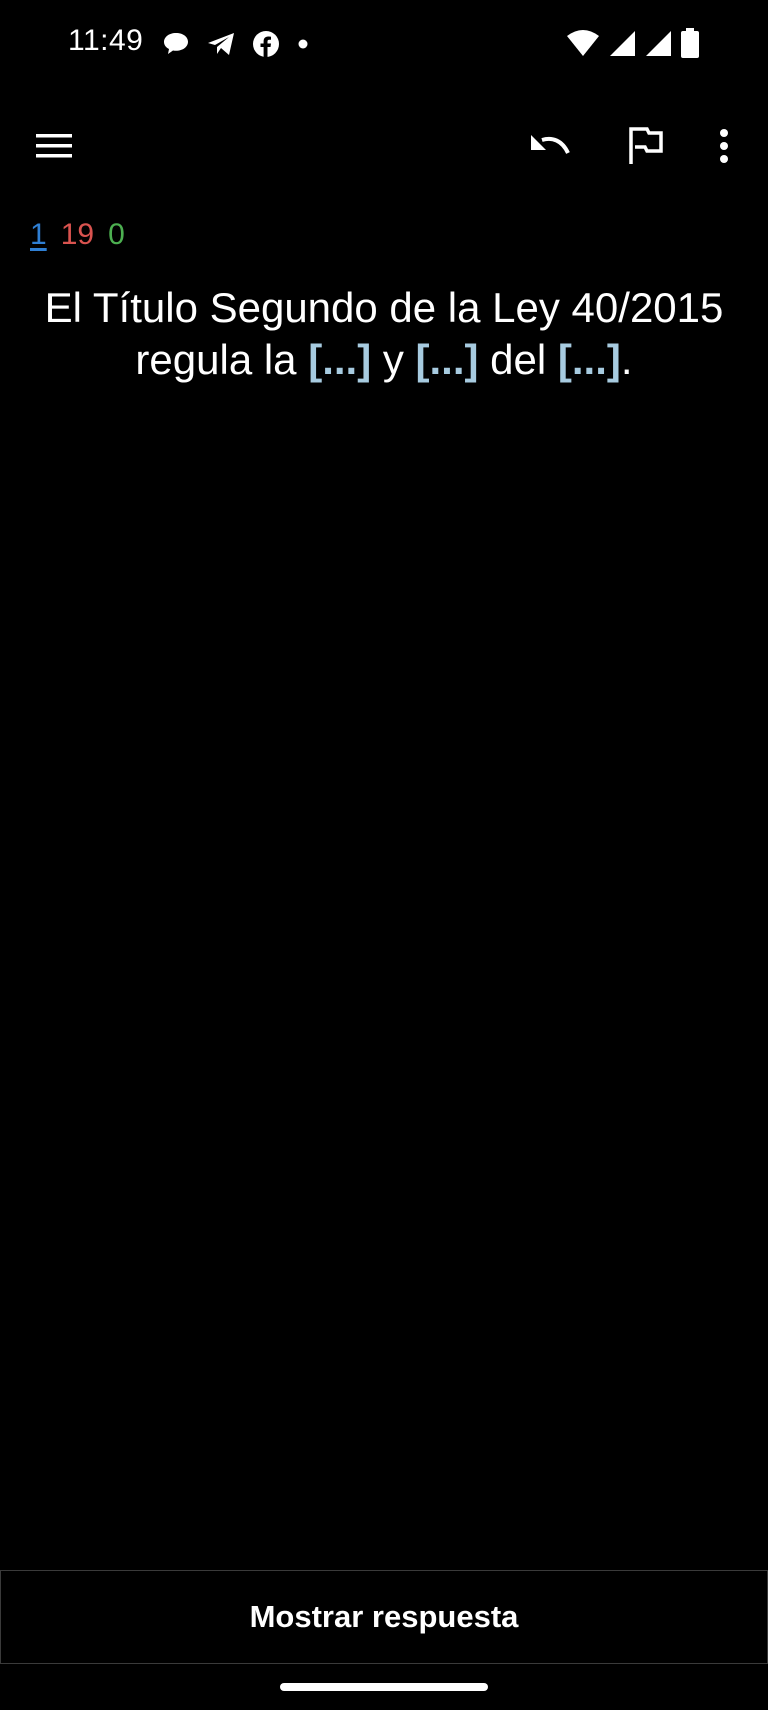 The height and width of the screenshot is (1710, 768). I want to click on show-answer-label: Mostrar respuesta, so click(384, 1616).